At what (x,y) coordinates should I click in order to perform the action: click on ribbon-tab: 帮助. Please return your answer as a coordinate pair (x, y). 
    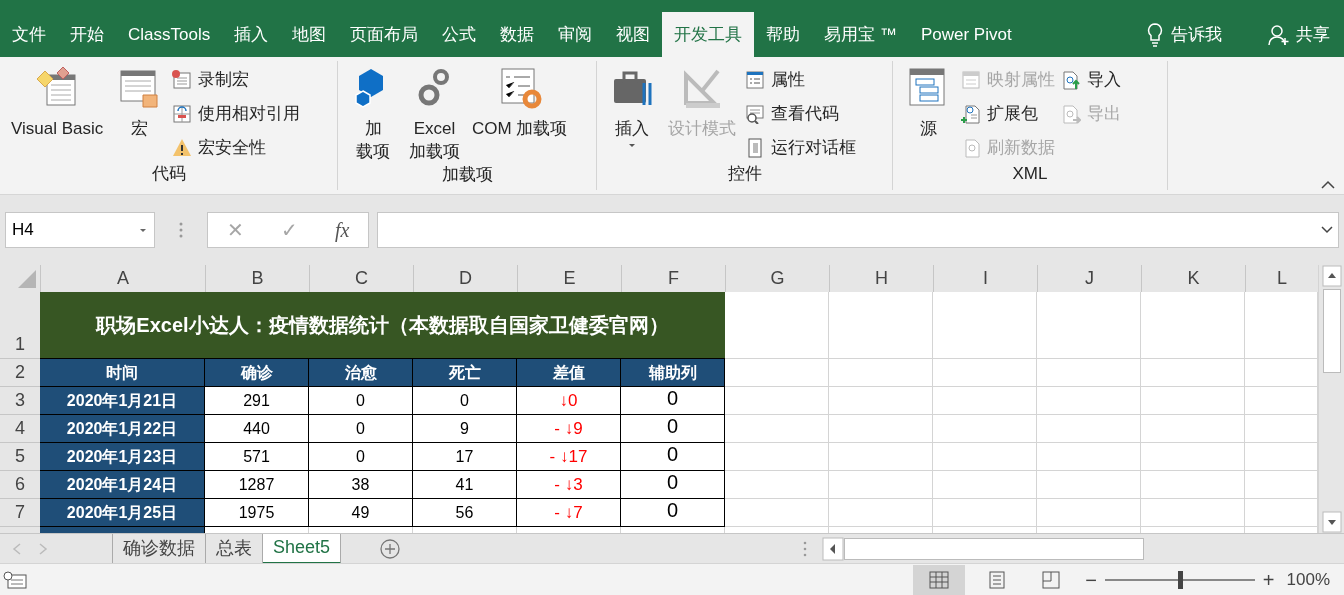
    Looking at the image, I should click on (783, 34).